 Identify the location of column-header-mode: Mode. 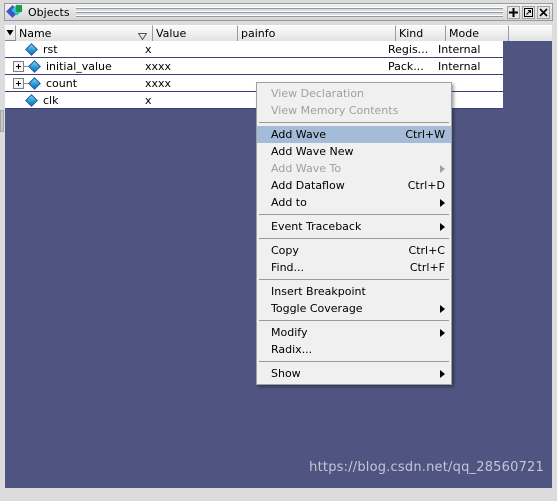
(477, 33).